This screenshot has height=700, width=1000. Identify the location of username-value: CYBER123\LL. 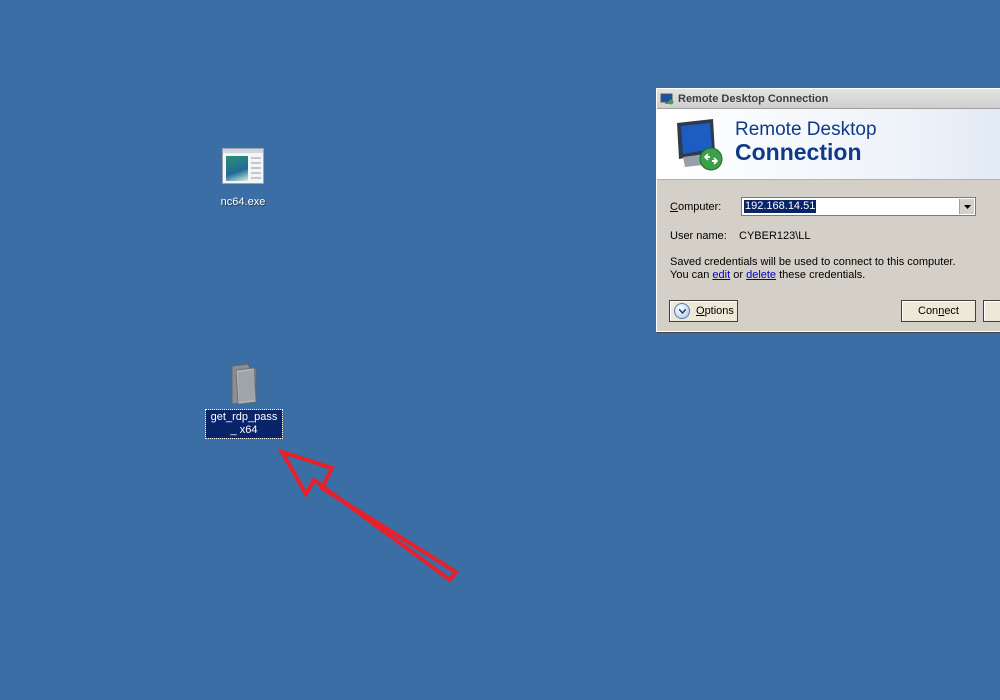
(775, 236).